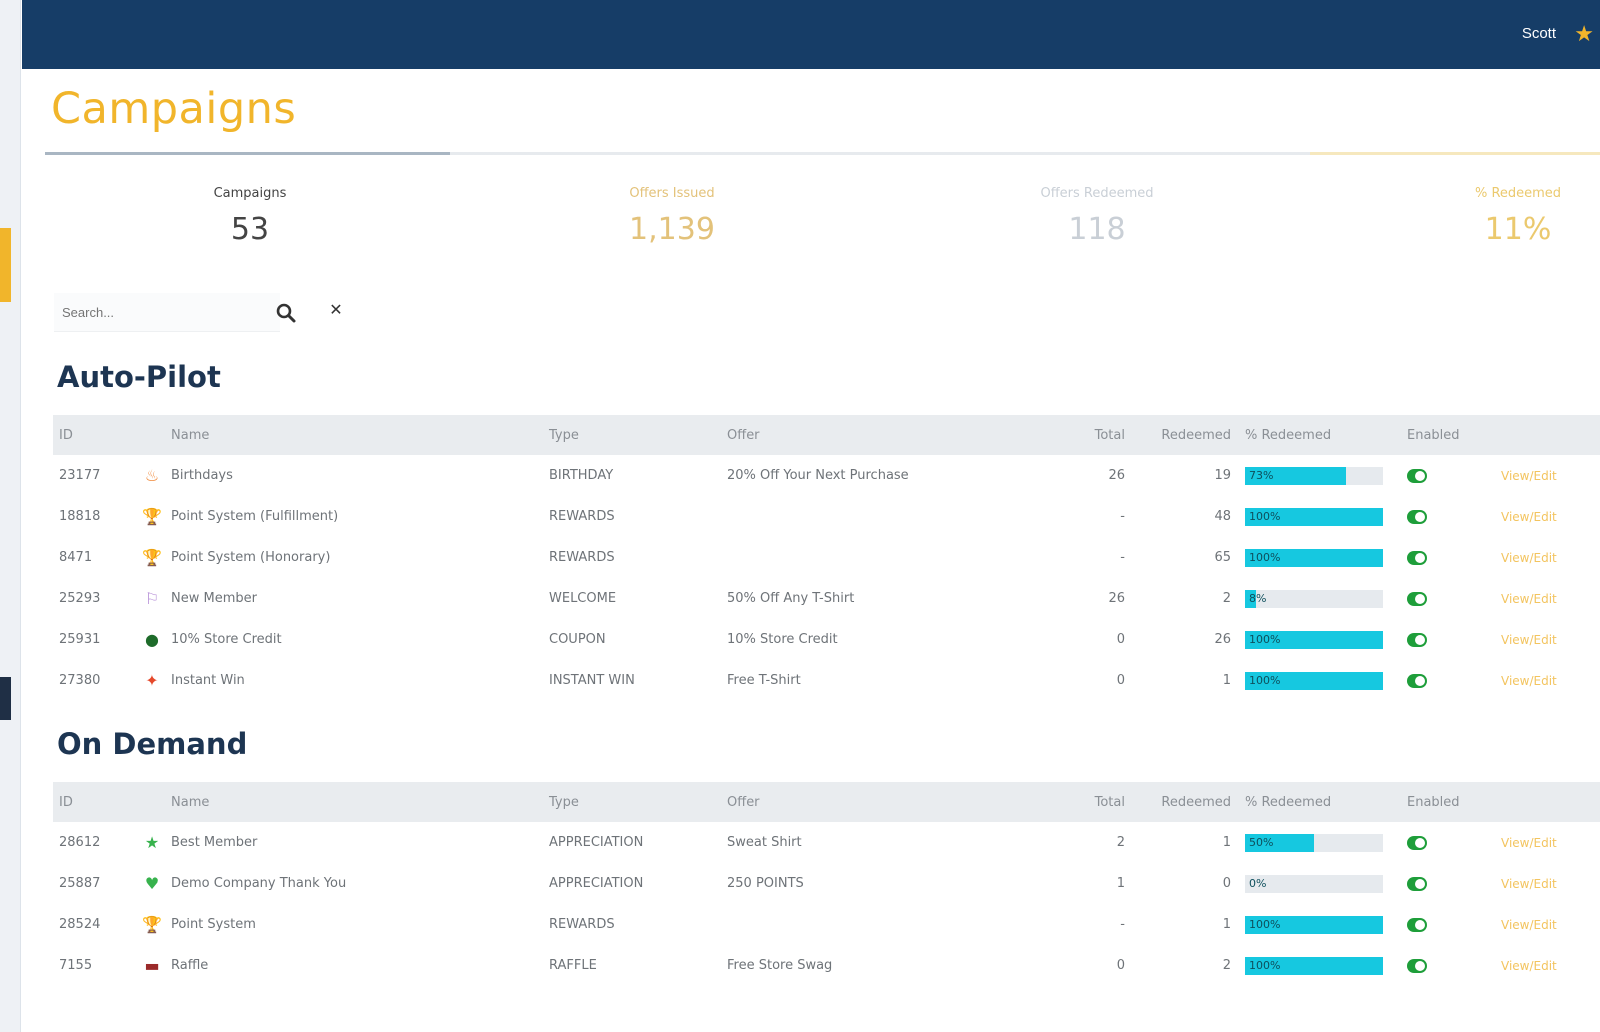 The width and height of the screenshot is (1600, 1032). I want to click on row-total: -, so click(1122, 516).